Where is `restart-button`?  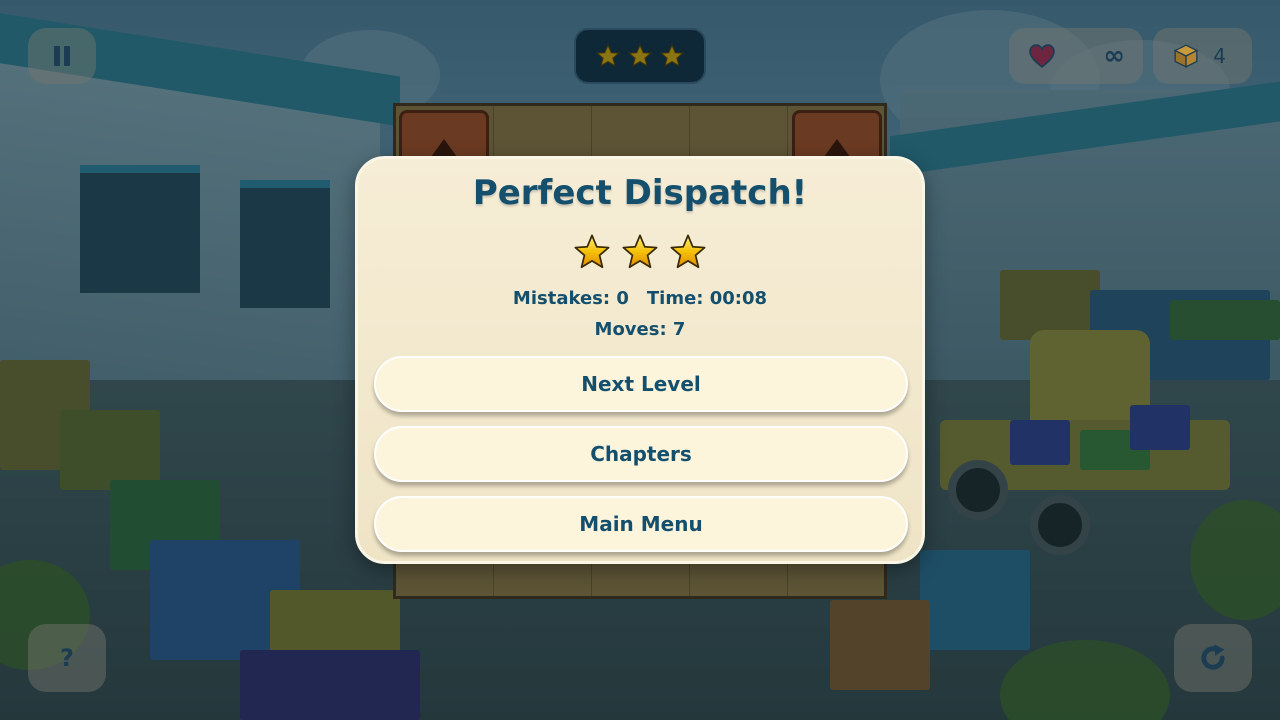
restart-button is located at coordinates (1213, 658).